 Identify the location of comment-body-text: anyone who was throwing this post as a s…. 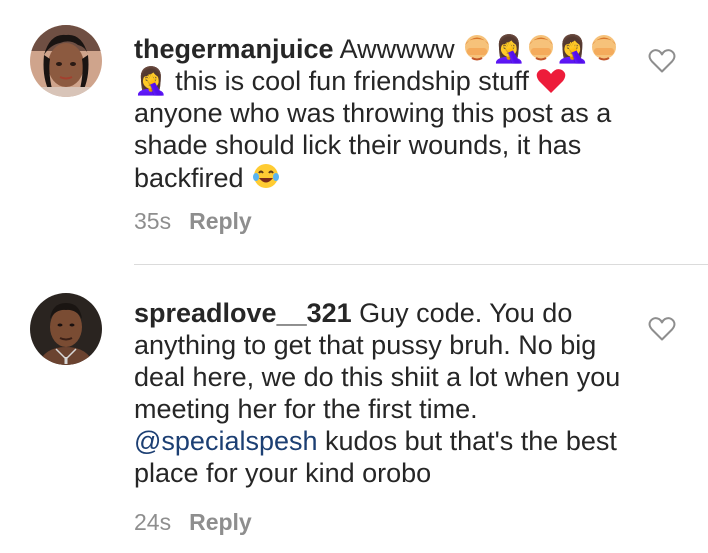
(373, 145).